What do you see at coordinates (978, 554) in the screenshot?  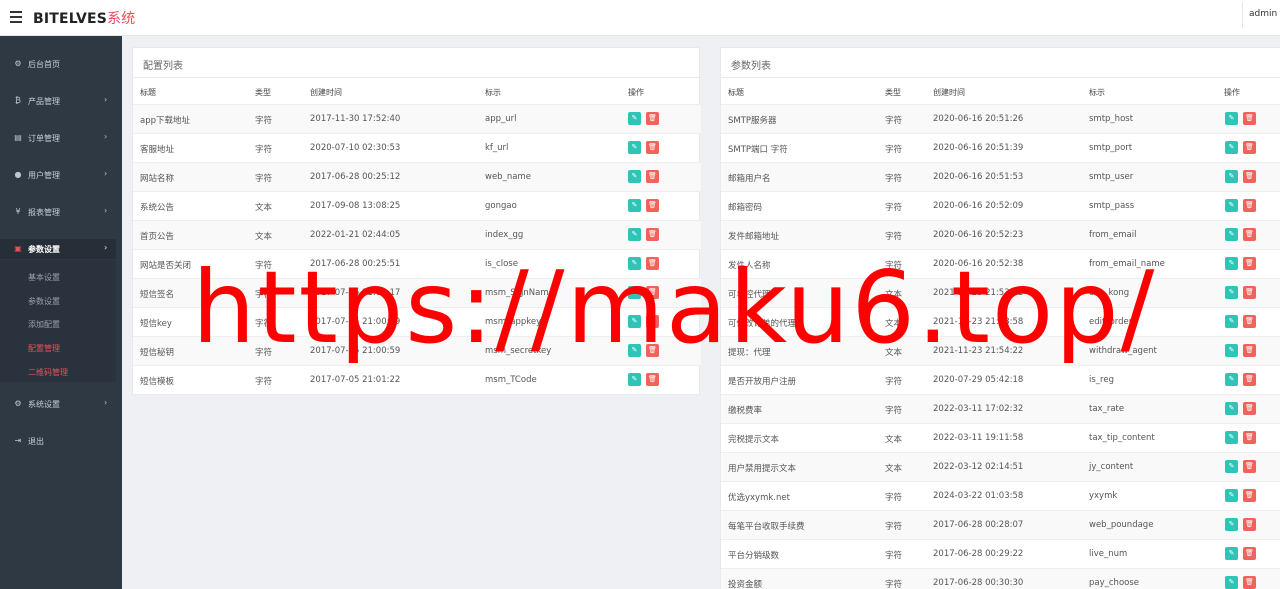 I see `table-cell: 2017-06-28 00:29:22` at bounding box center [978, 554].